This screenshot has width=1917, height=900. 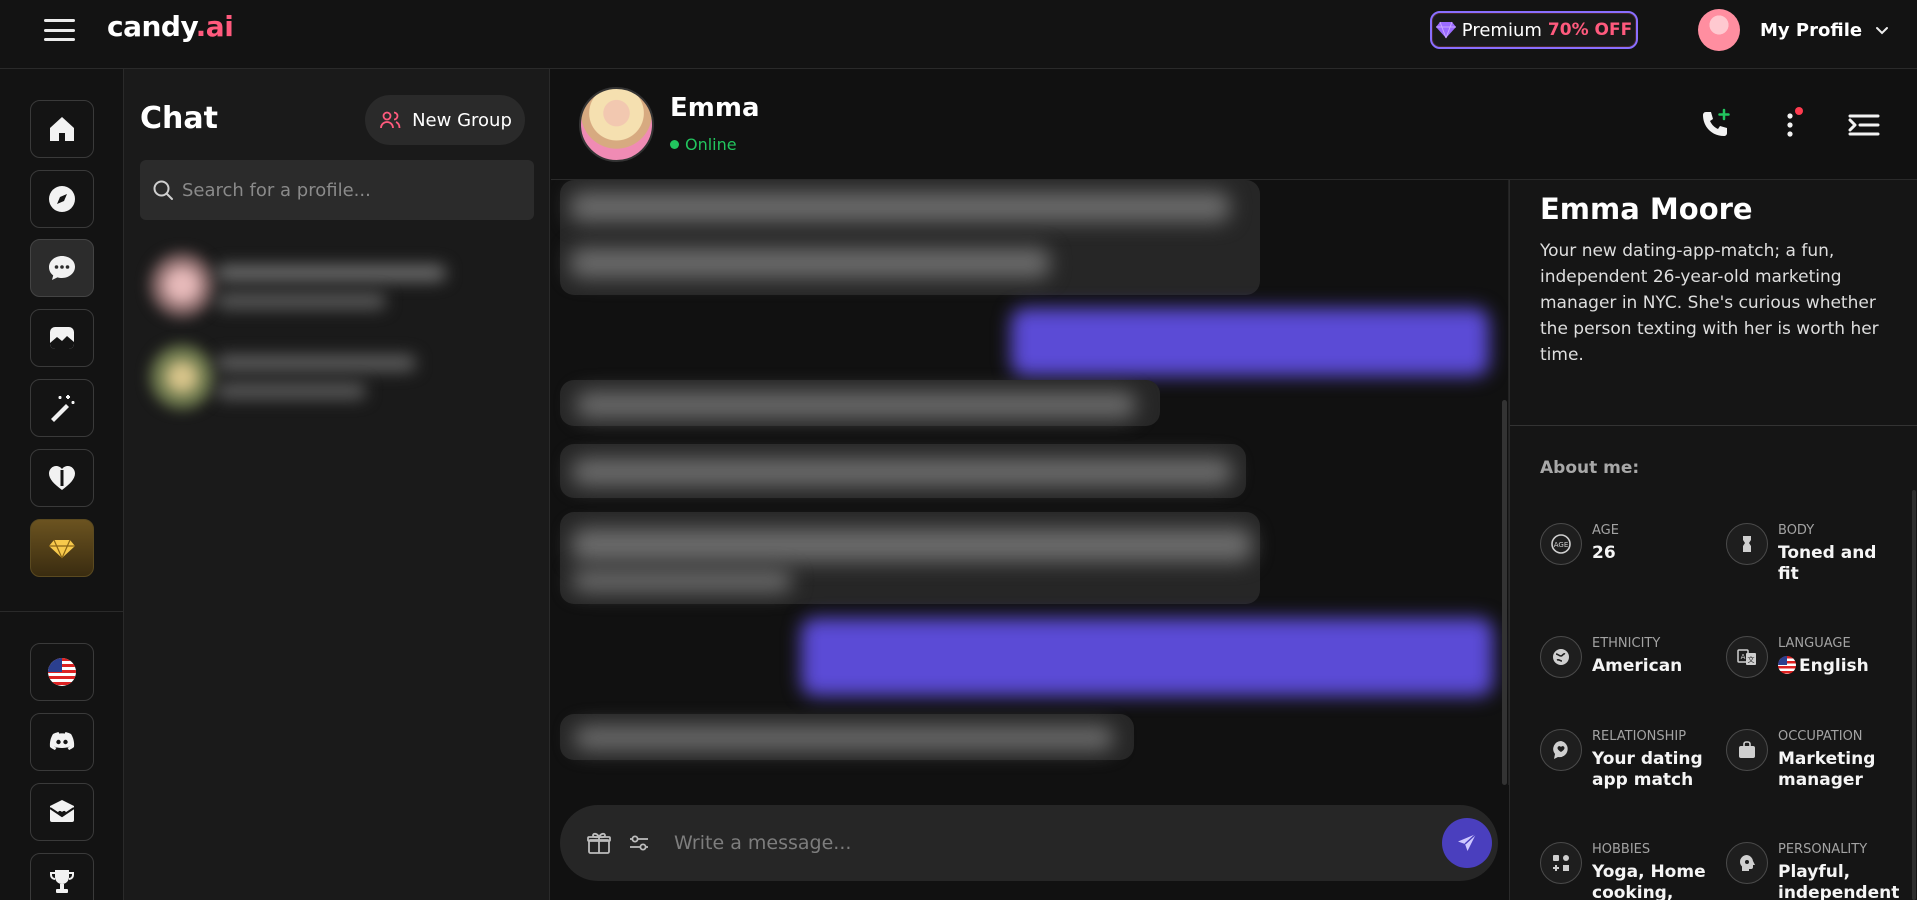 What do you see at coordinates (291, 391) in the screenshot?
I see `contact-preview-blur` at bounding box center [291, 391].